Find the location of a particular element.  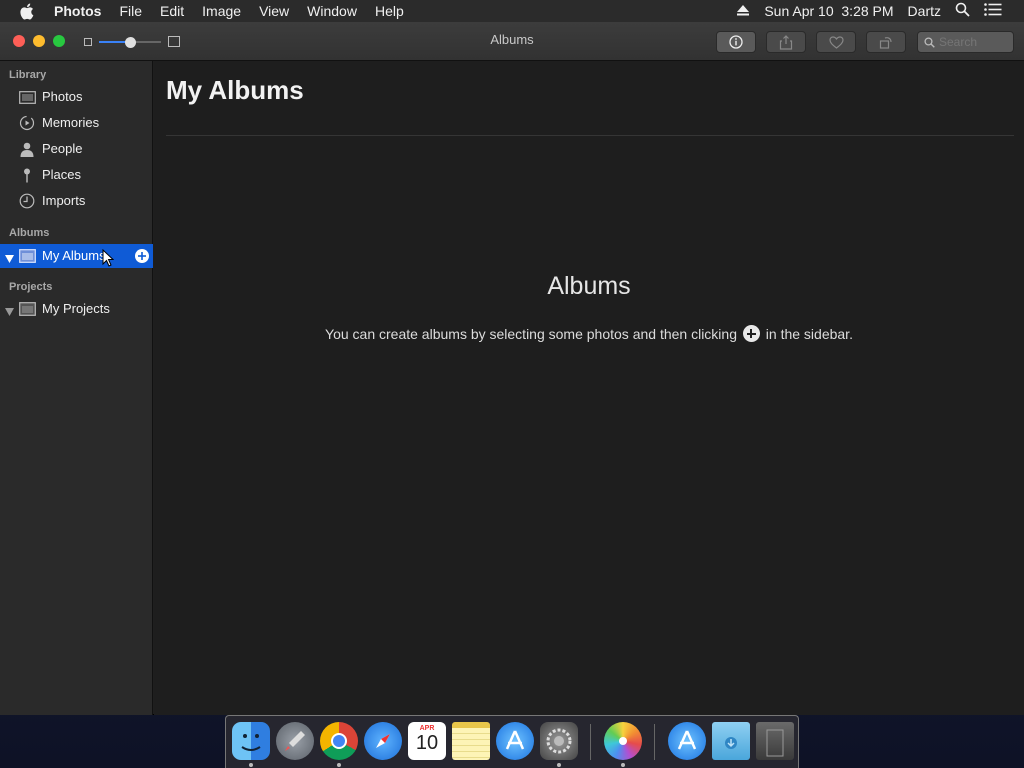

share-icon is located at coordinates (786, 42).